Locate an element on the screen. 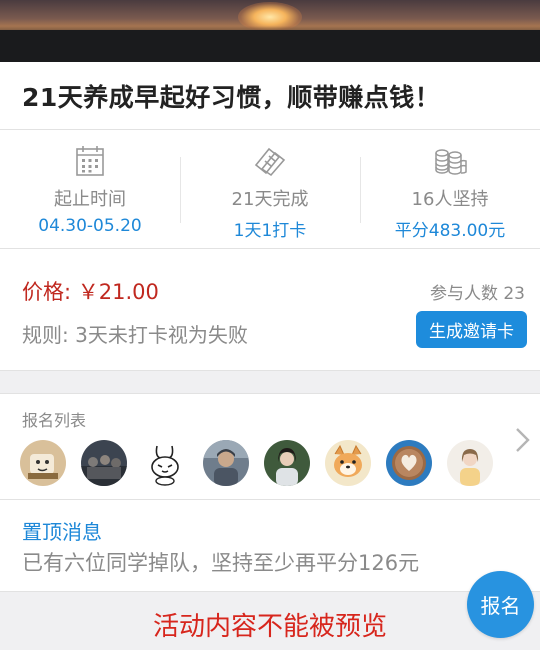 The image size is (540, 650). chevron-right-icon is located at coordinates (523, 440).